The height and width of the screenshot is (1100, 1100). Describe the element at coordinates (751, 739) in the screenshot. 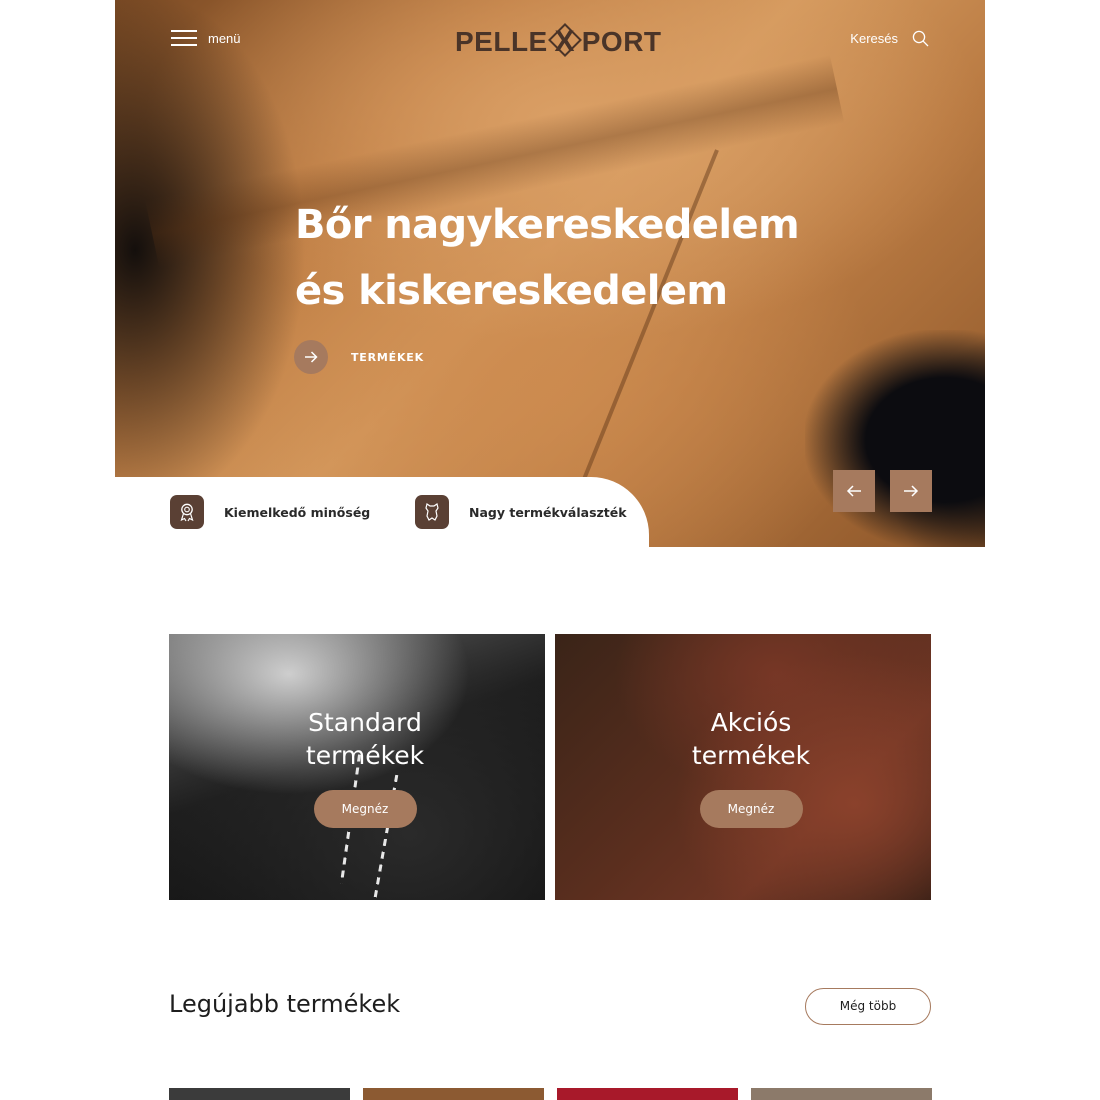

I see `card-title: Akciós termékek` at that location.